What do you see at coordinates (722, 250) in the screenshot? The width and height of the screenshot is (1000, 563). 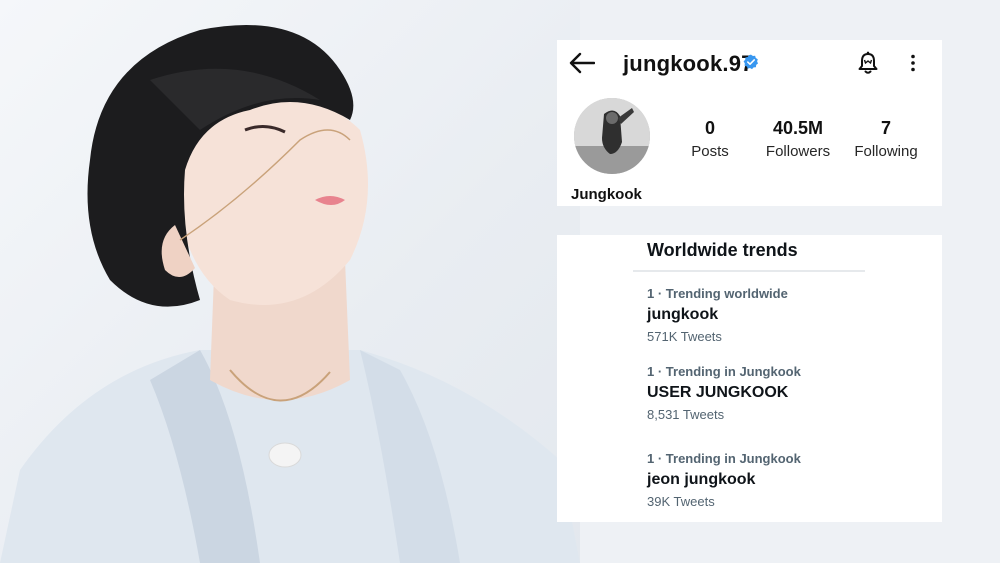 I see `trends-title: Worldwide trends` at bounding box center [722, 250].